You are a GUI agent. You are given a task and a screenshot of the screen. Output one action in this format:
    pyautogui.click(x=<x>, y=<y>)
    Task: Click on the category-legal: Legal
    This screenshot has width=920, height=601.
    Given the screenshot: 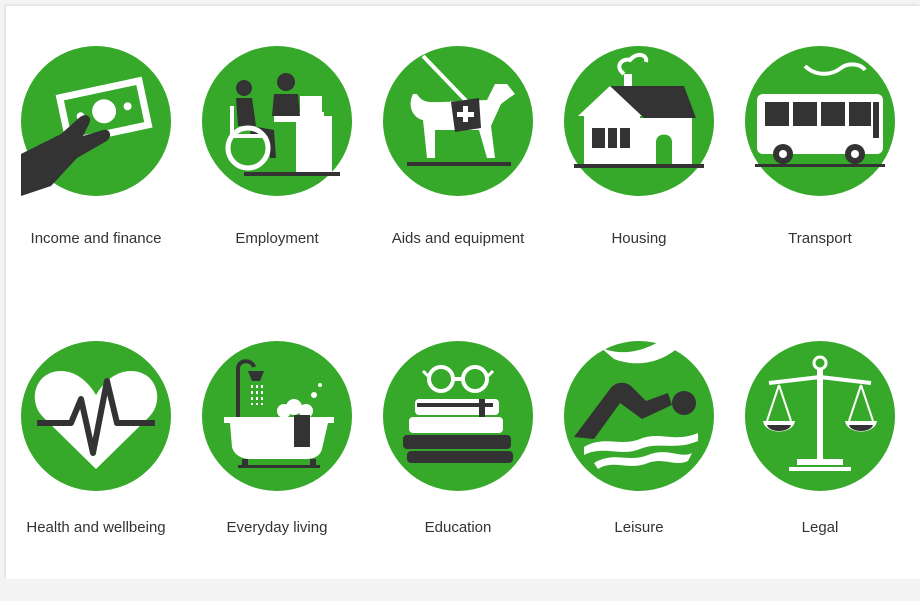 What is the action you would take?
    pyautogui.click(x=820, y=471)
    